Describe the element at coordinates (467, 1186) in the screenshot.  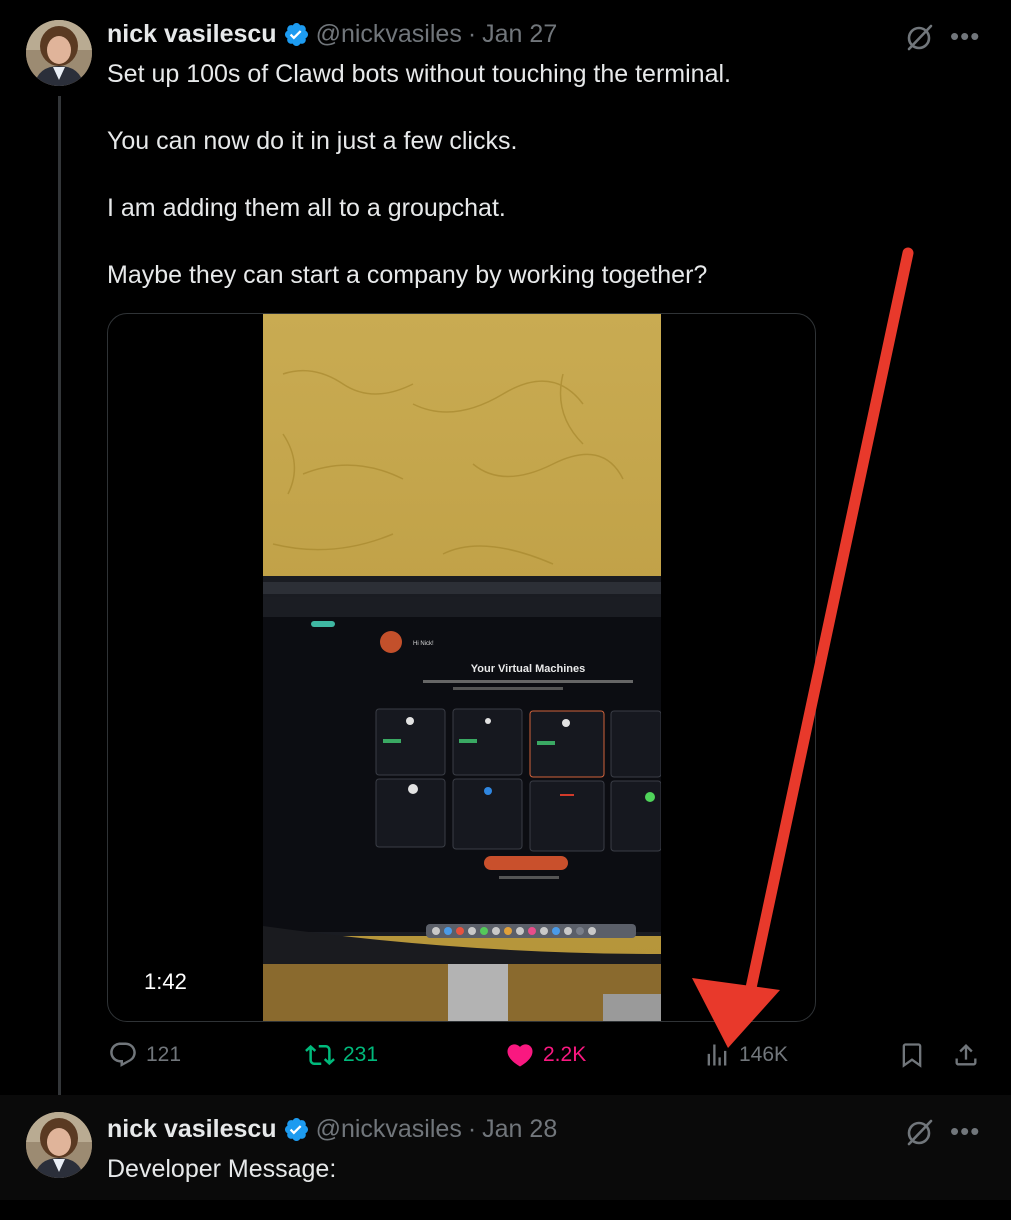
I see `tweet-text: Developer Message:` at that location.